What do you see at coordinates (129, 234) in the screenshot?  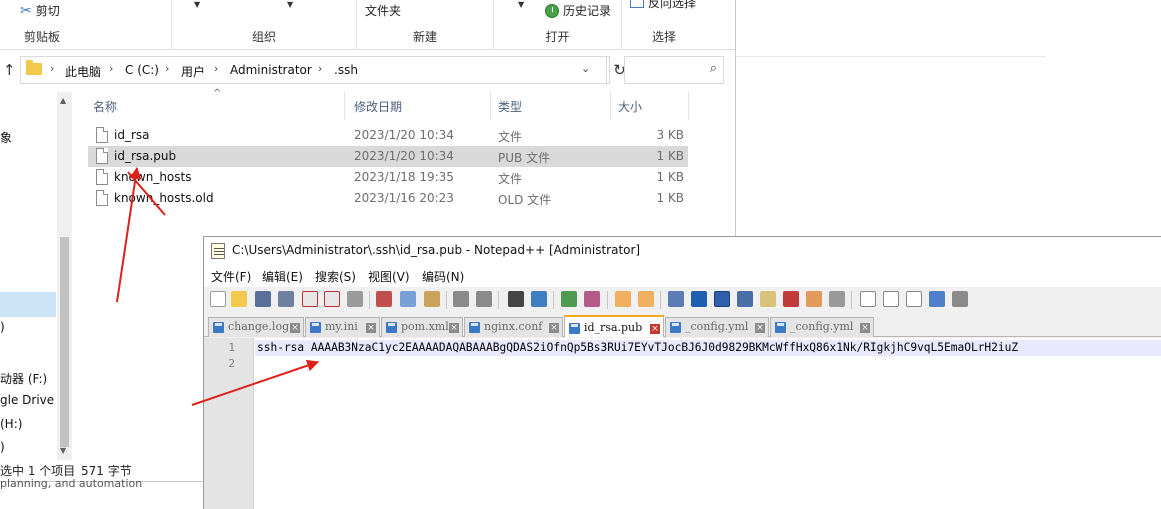 I see `annotation-arrow-to-file` at bounding box center [129, 234].